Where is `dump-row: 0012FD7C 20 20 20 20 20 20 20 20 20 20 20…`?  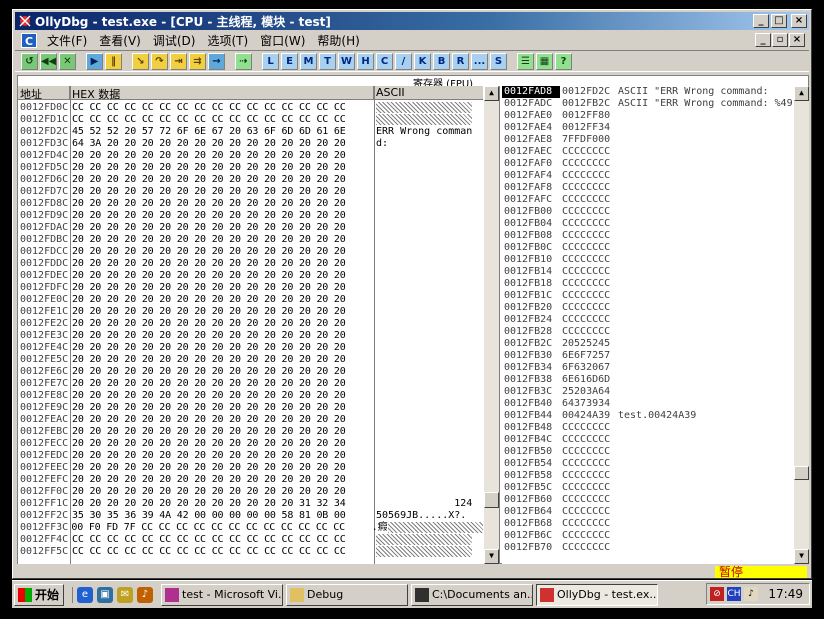 dump-row: 0012FD7C 20 20 20 20 20 20 20 20 20 20 20… is located at coordinates (251, 192).